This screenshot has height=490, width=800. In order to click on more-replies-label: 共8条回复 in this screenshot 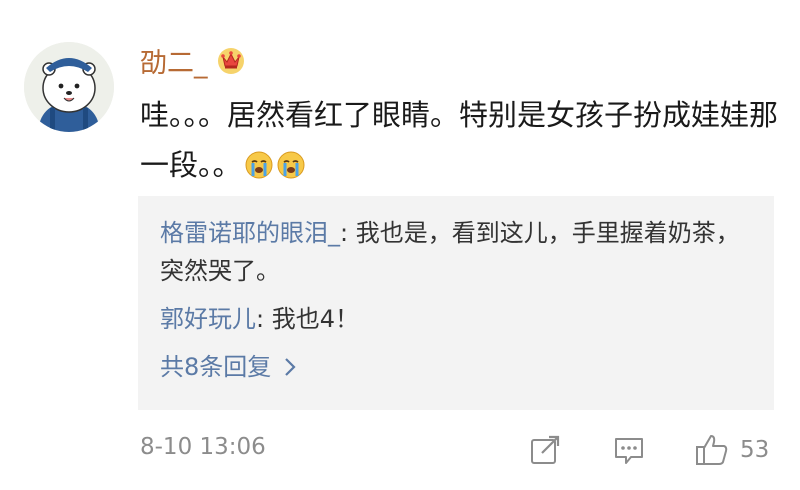, I will do `click(216, 367)`.